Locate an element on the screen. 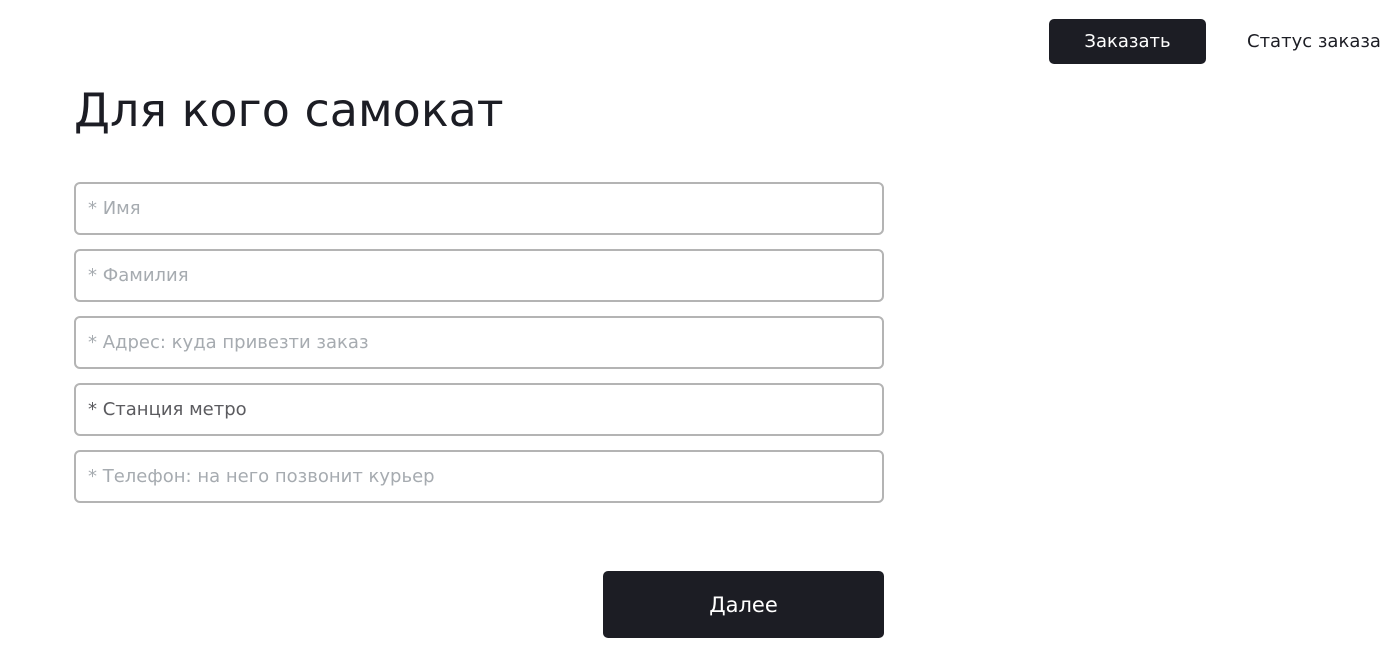 This screenshot has height=670, width=1385. next-button: Далее is located at coordinates (743, 604).